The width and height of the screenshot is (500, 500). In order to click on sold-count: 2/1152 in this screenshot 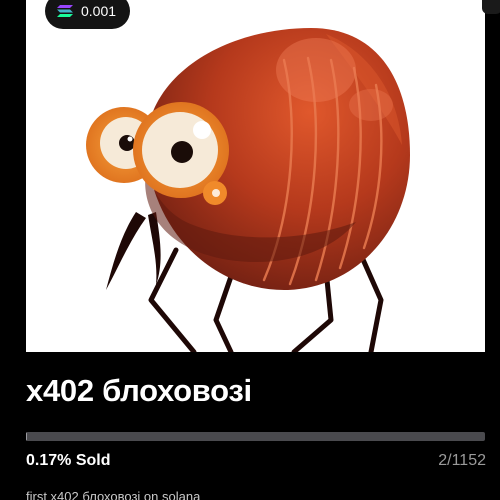, I will do `click(462, 460)`.